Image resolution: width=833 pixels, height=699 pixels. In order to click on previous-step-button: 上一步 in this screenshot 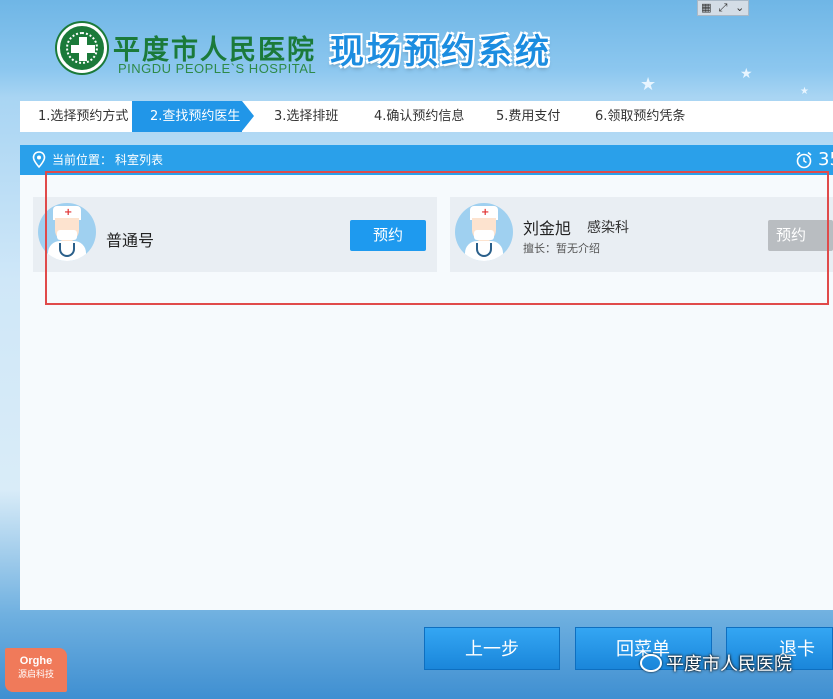, I will do `click(492, 648)`.